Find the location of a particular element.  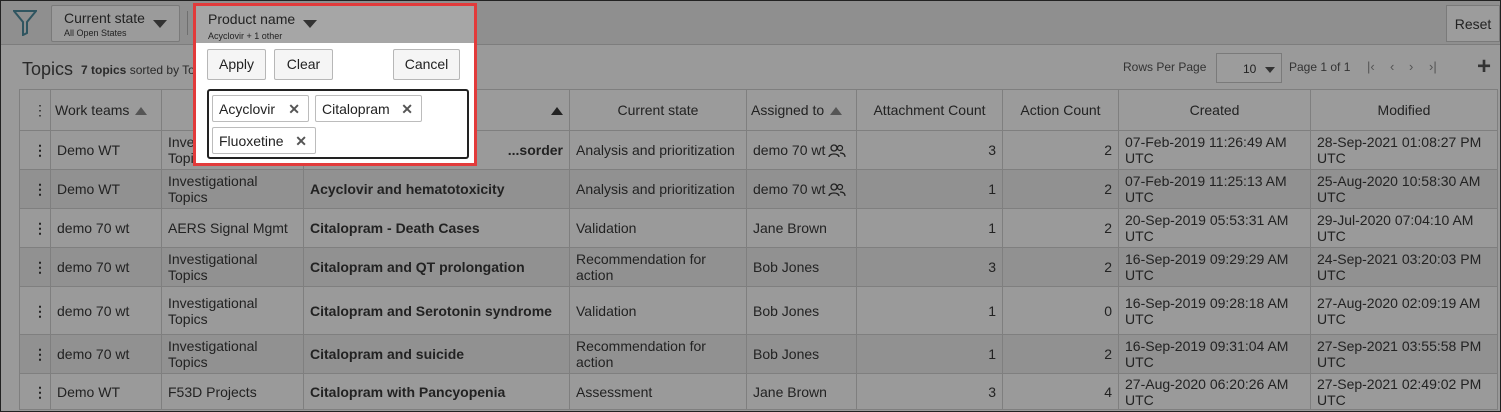

reset-button: Reset is located at coordinates (1473, 23).